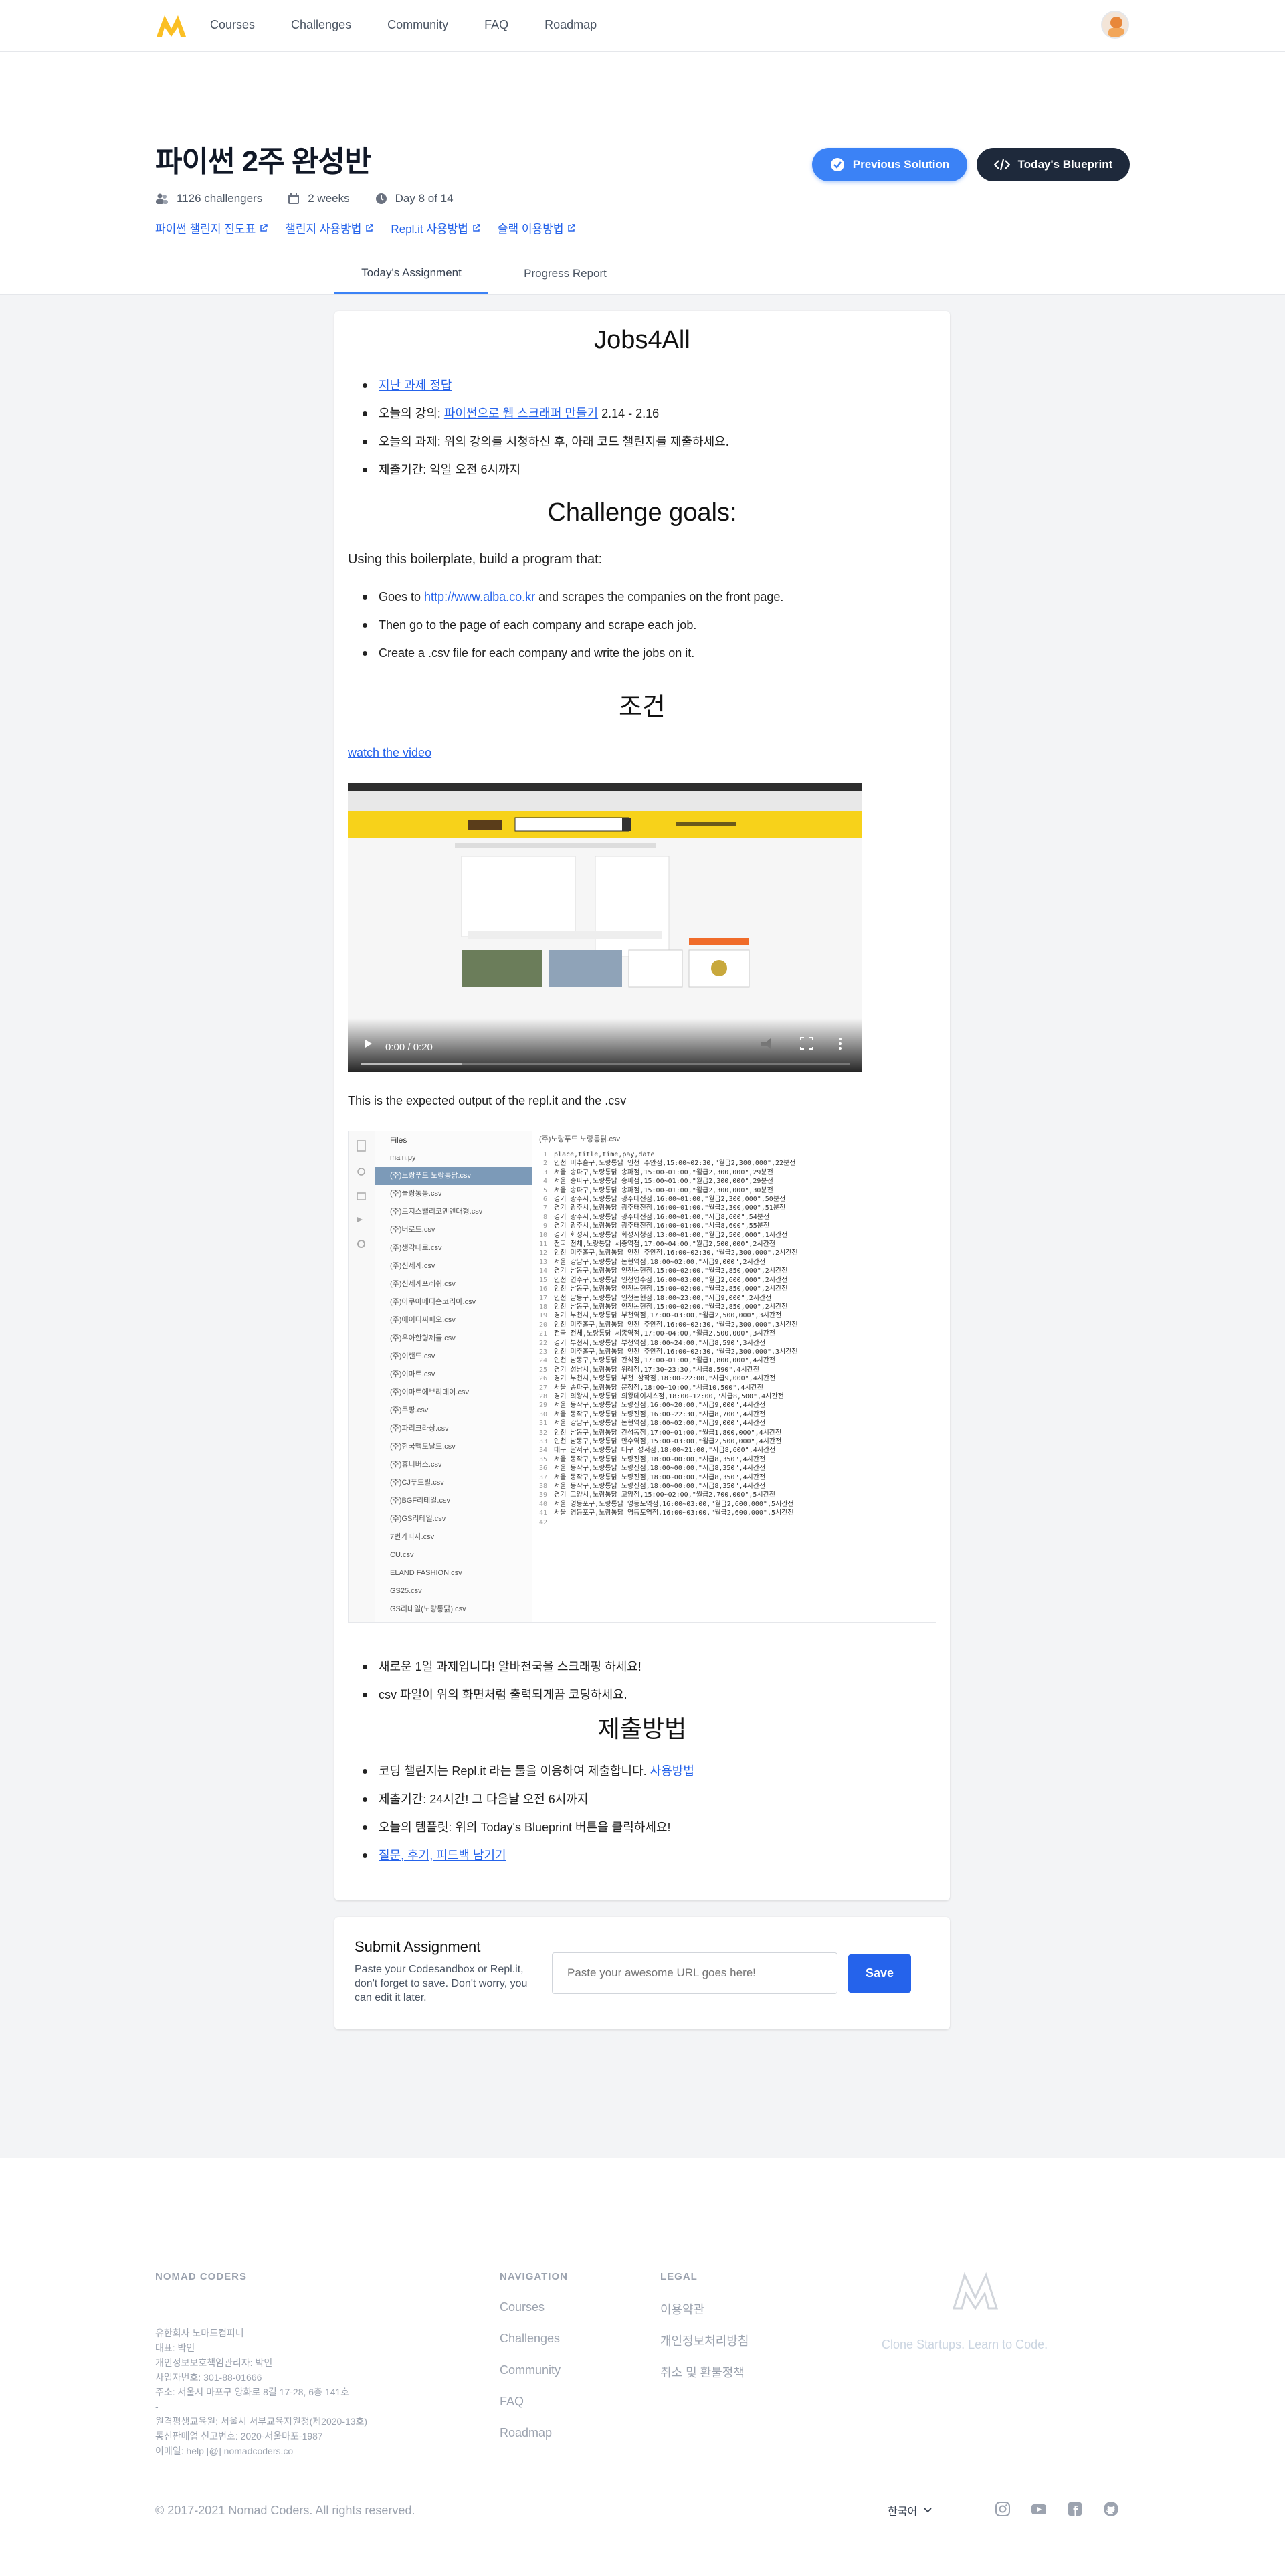 This screenshot has width=1285, height=2576. What do you see at coordinates (453, 1621) in the screenshot?
I see `file-item: GS수퍼마켓.csv` at bounding box center [453, 1621].